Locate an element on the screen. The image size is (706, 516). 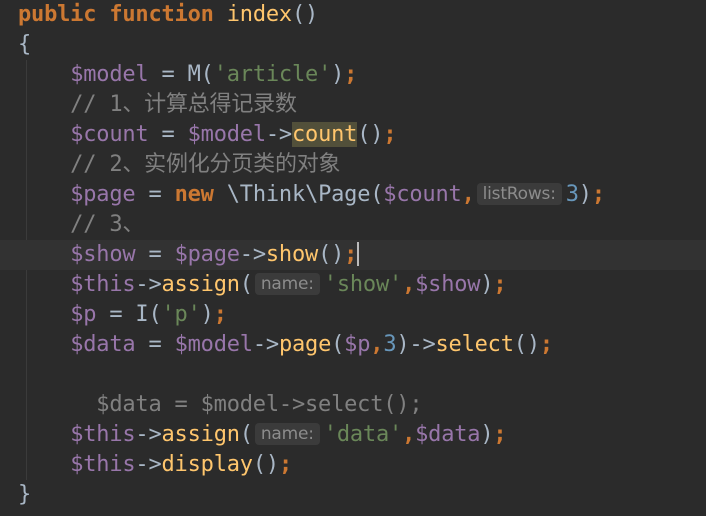
code-line-3: $model = M('article'); is located at coordinates (353, 75).